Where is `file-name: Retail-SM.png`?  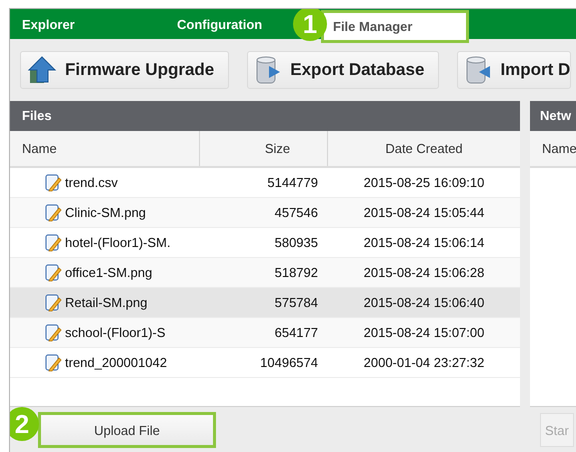
file-name: Retail-SM.png is located at coordinates (106, 302).